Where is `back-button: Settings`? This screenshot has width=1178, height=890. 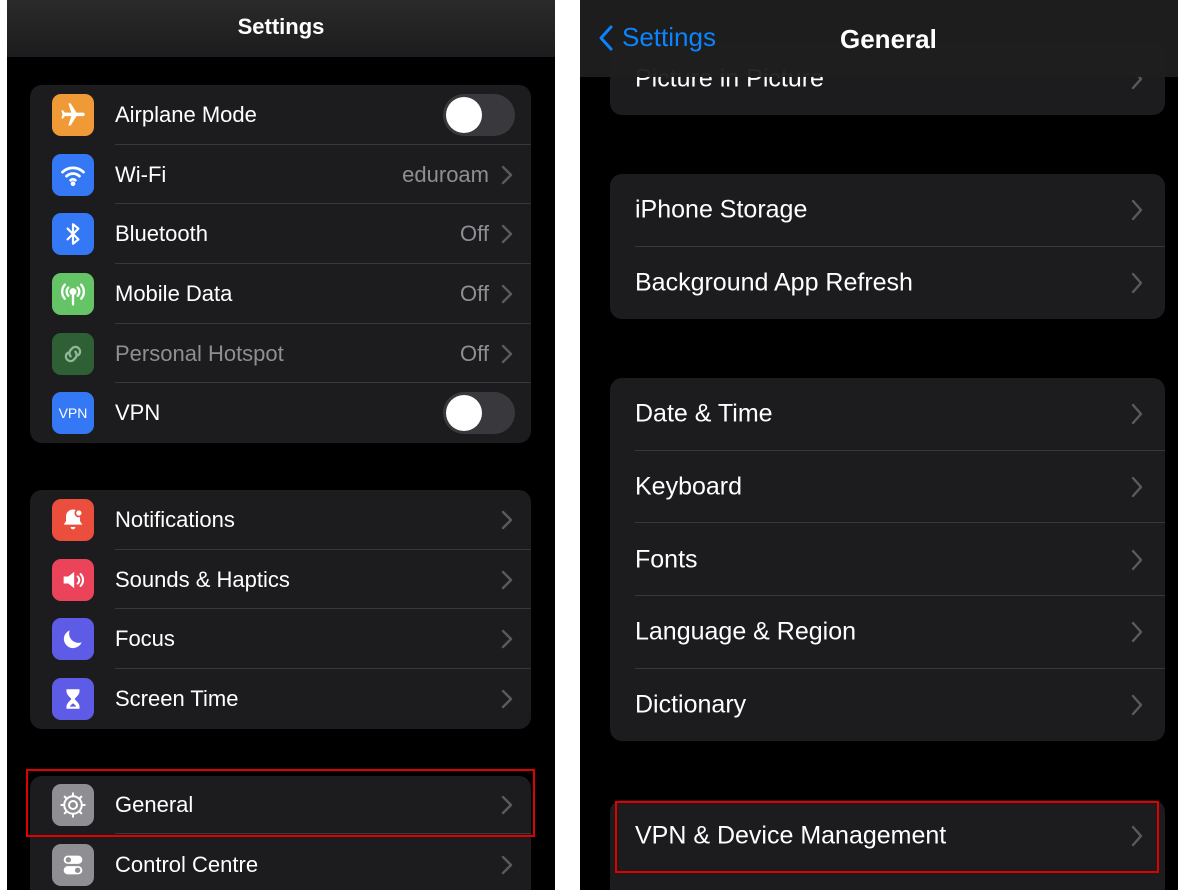
back-button: Settings is located at coordinates (657, 37).